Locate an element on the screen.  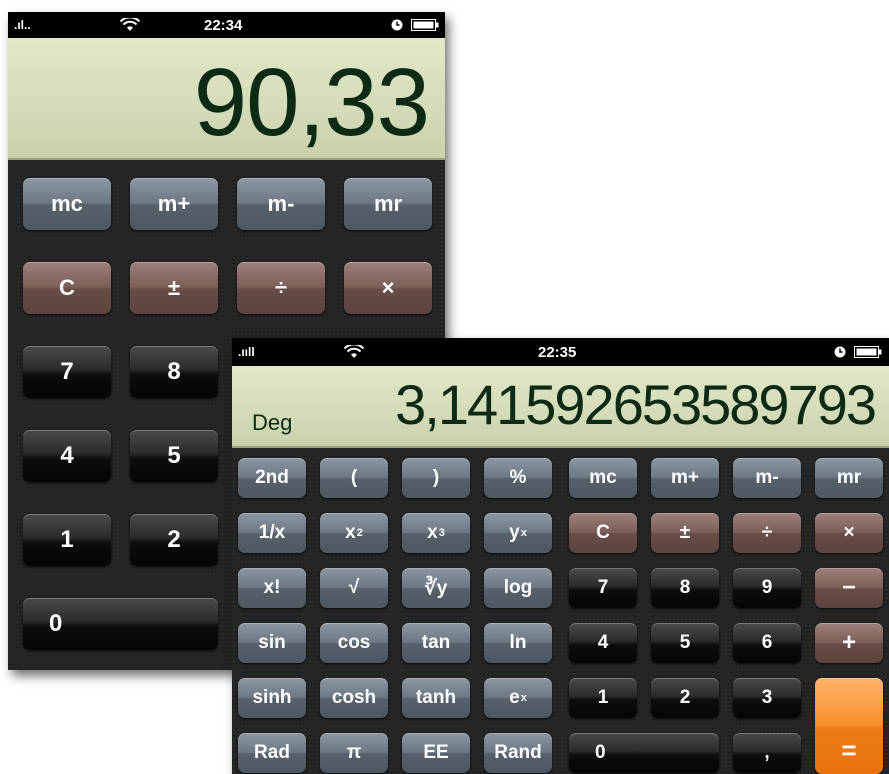
sin-button: sin is located at coordinates (272, 643).